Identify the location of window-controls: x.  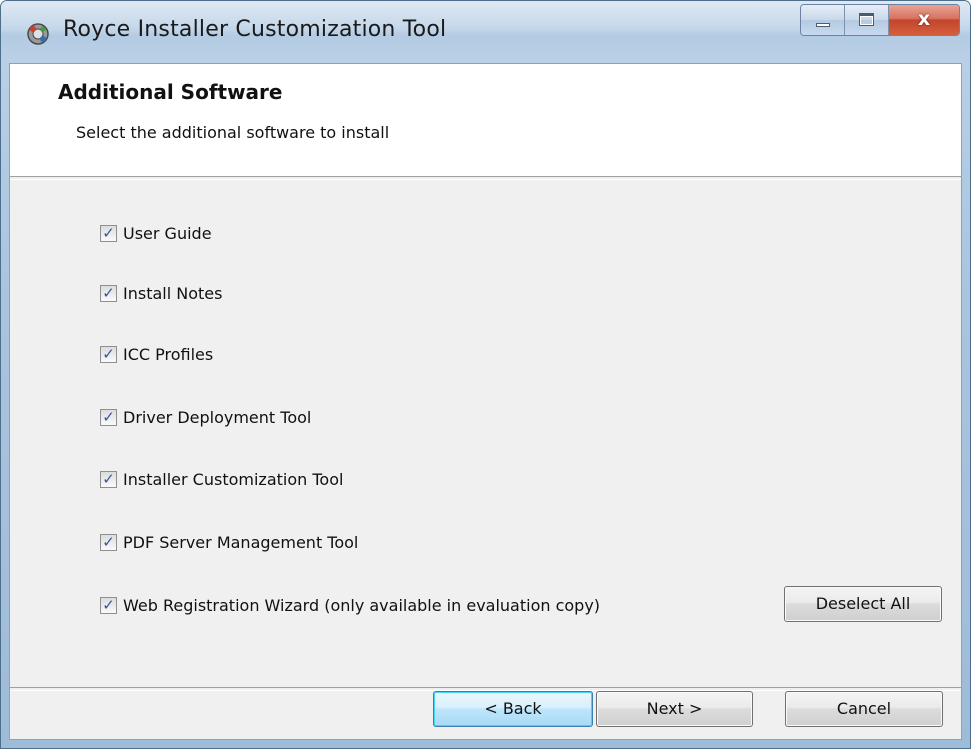
(880, 20).